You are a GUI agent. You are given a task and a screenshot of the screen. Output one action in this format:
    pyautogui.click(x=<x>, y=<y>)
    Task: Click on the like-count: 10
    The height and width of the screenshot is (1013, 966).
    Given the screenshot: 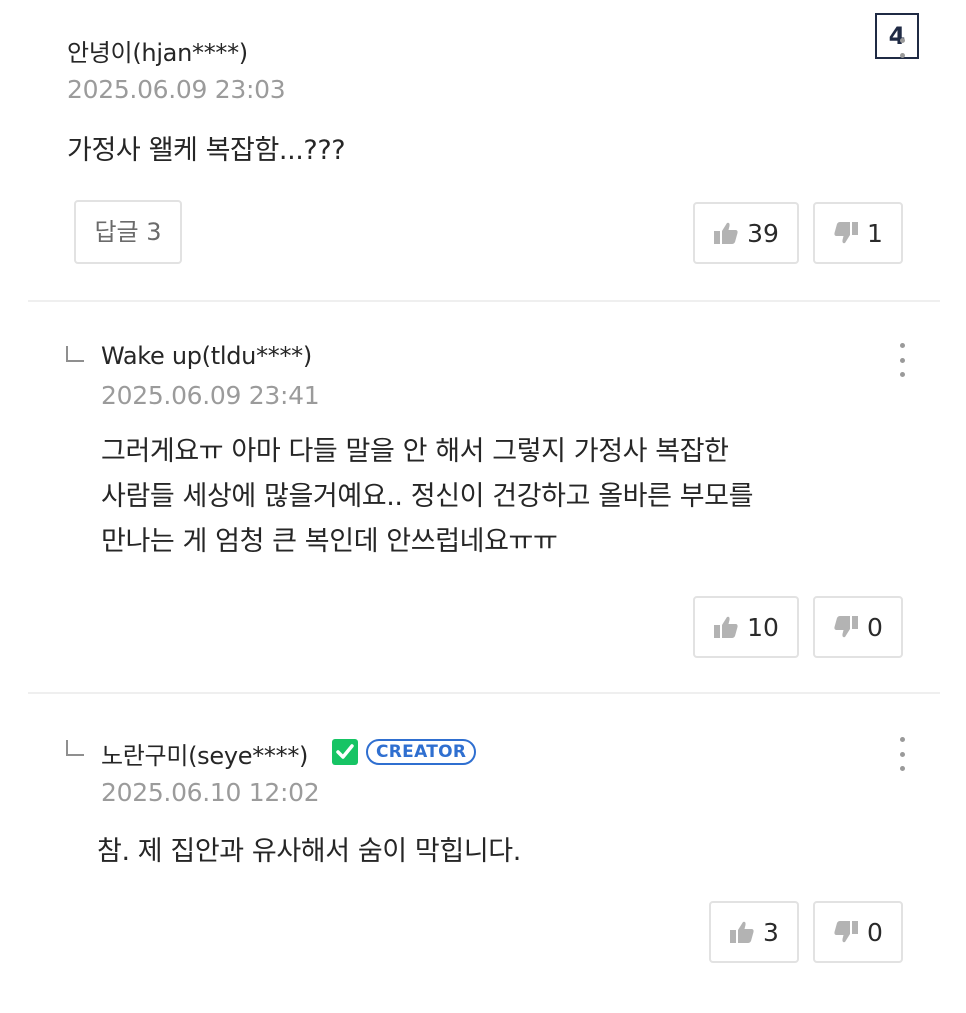 What is the action you would take?
    pyautogui.click(x=763, y=627)
    